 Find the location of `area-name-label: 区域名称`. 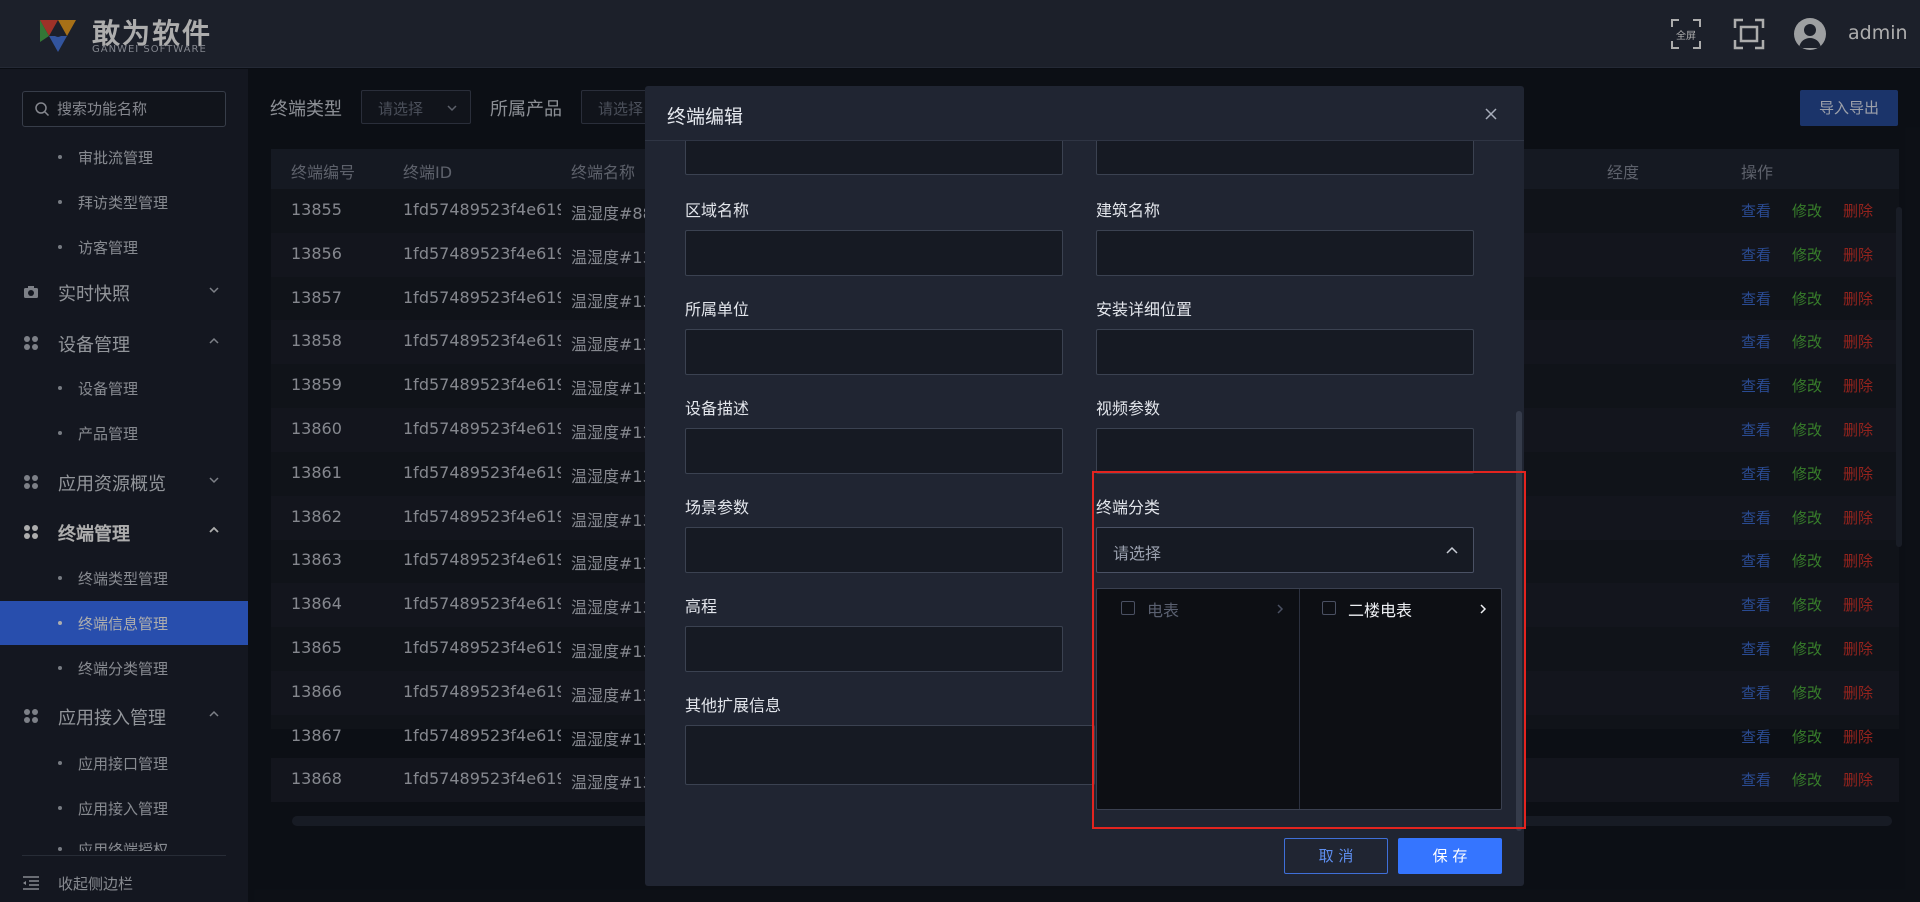

area-name-label: 区域名称 is located at coordinates (717, 210).